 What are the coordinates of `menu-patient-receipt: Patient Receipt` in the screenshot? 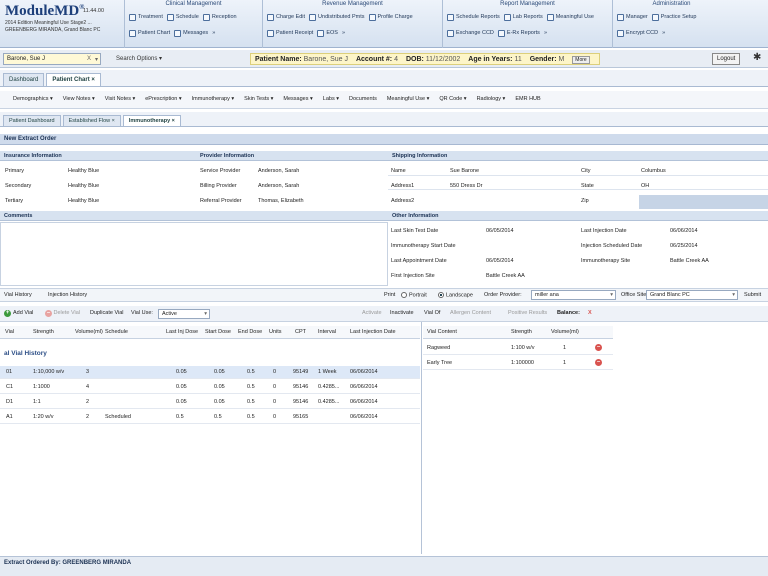 It's located at (290, 33).